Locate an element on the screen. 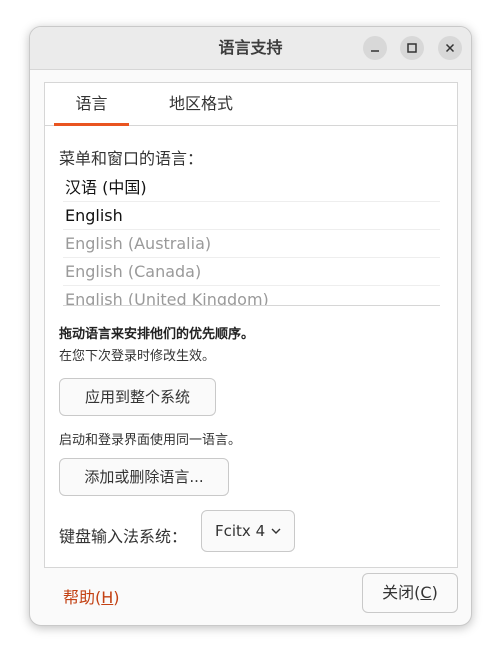  keyboard-input-label: 键盘输入法系统： is located at coordinates (123, 536).